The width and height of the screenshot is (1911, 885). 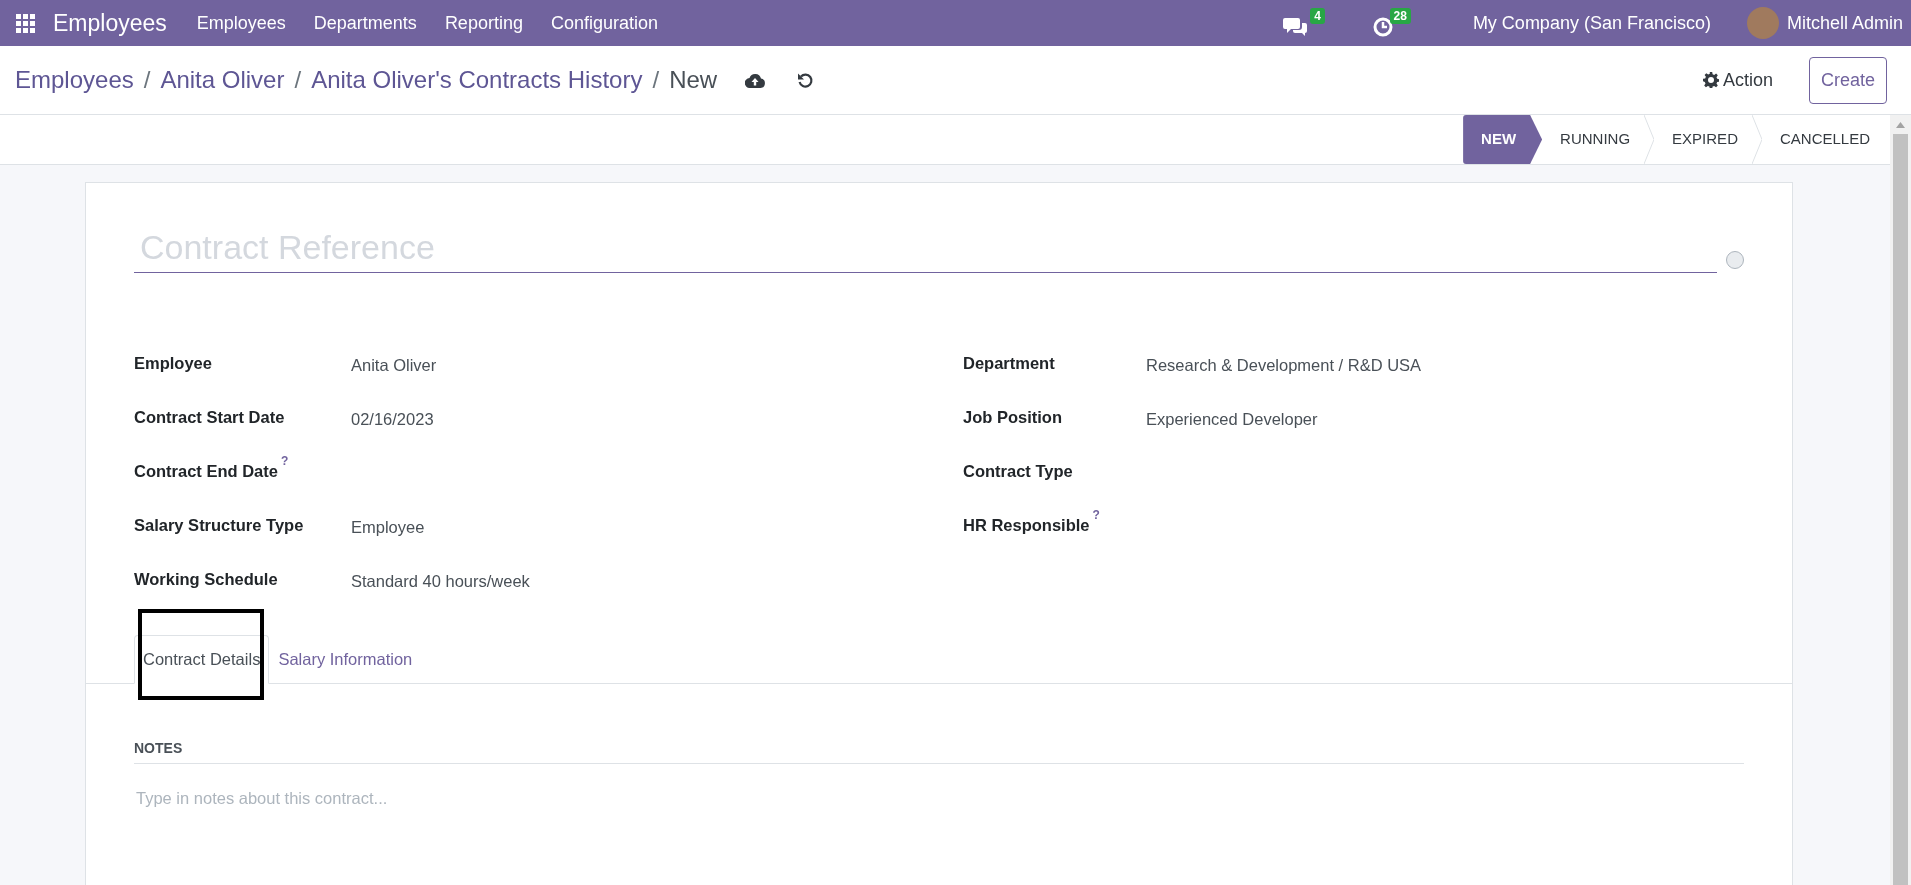 What do you see at coordinates (1817, 23) in the screenshot?
I see `user-menu: Mitchell Admin` at bounding box center [1817, 23].